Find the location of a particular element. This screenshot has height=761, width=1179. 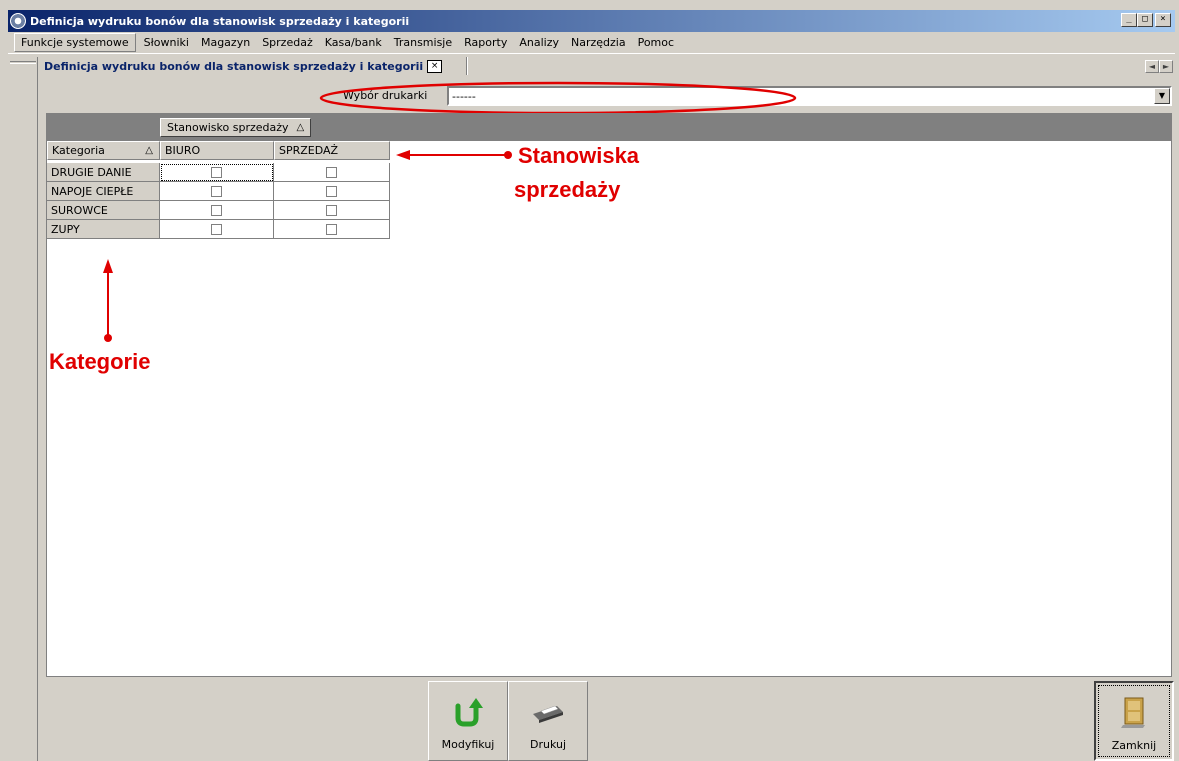

print-label: Drukuj is located at coordinates (548, 744).